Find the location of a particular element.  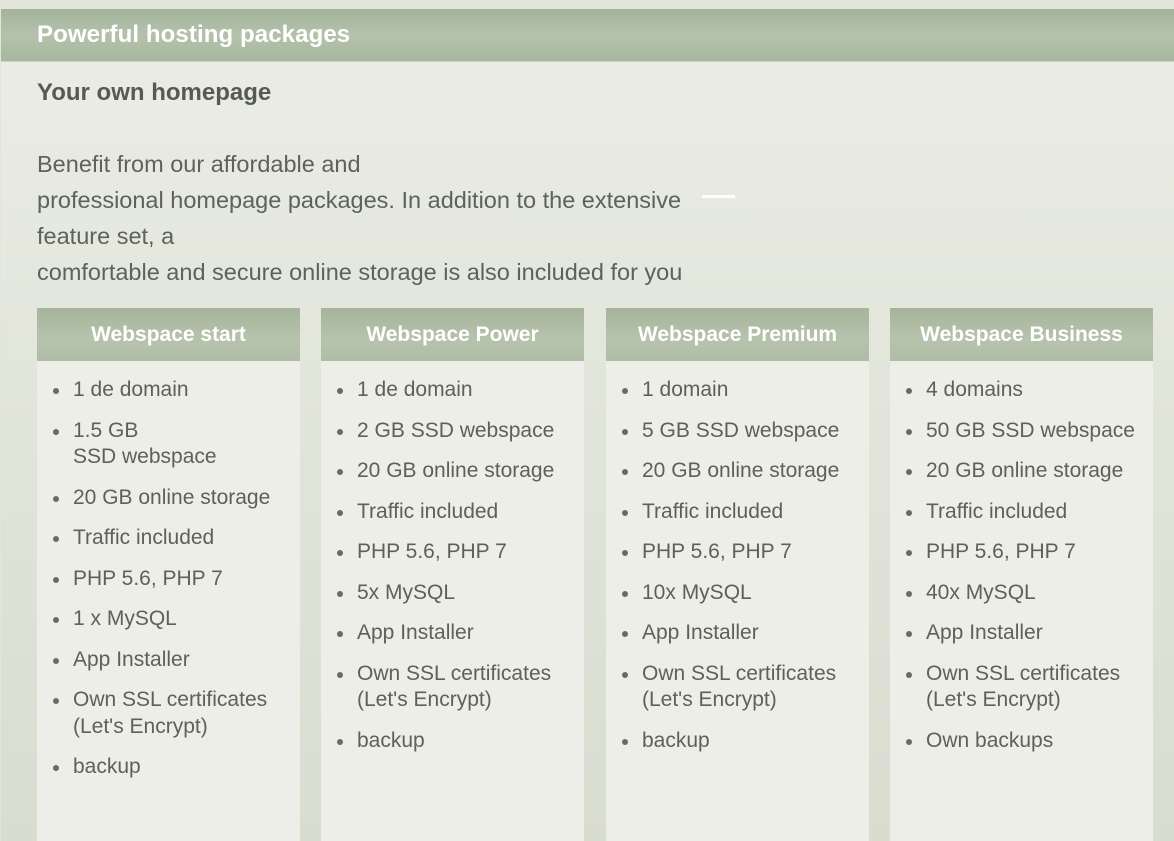

feature-item: Own backups is located at coordinates (1021, 741).